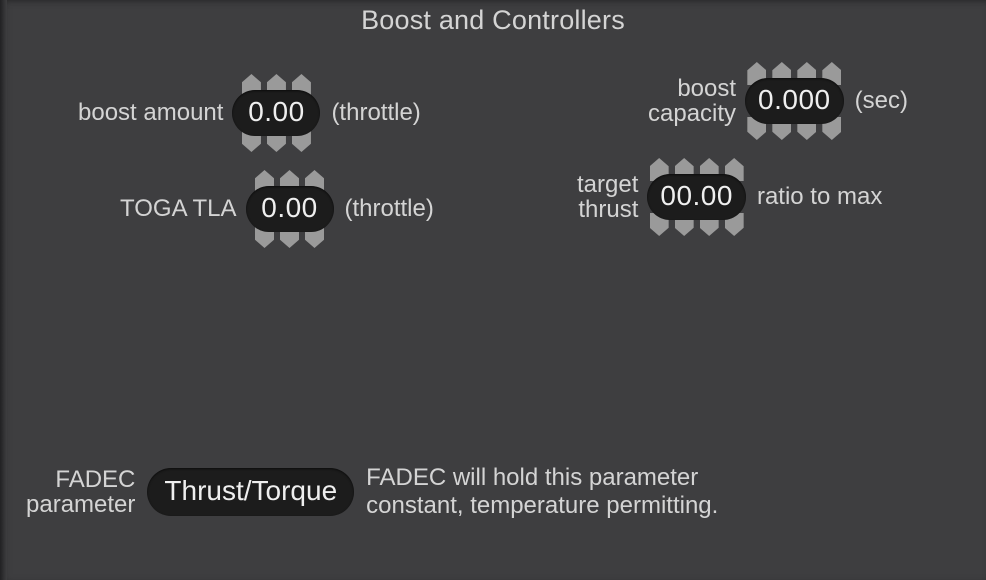 This screenshot has height=580, width=986. Describe the element at coordinates (376, 112) in the screenshot. I see `control-unit-boost-amount: (throttle)` at that location.